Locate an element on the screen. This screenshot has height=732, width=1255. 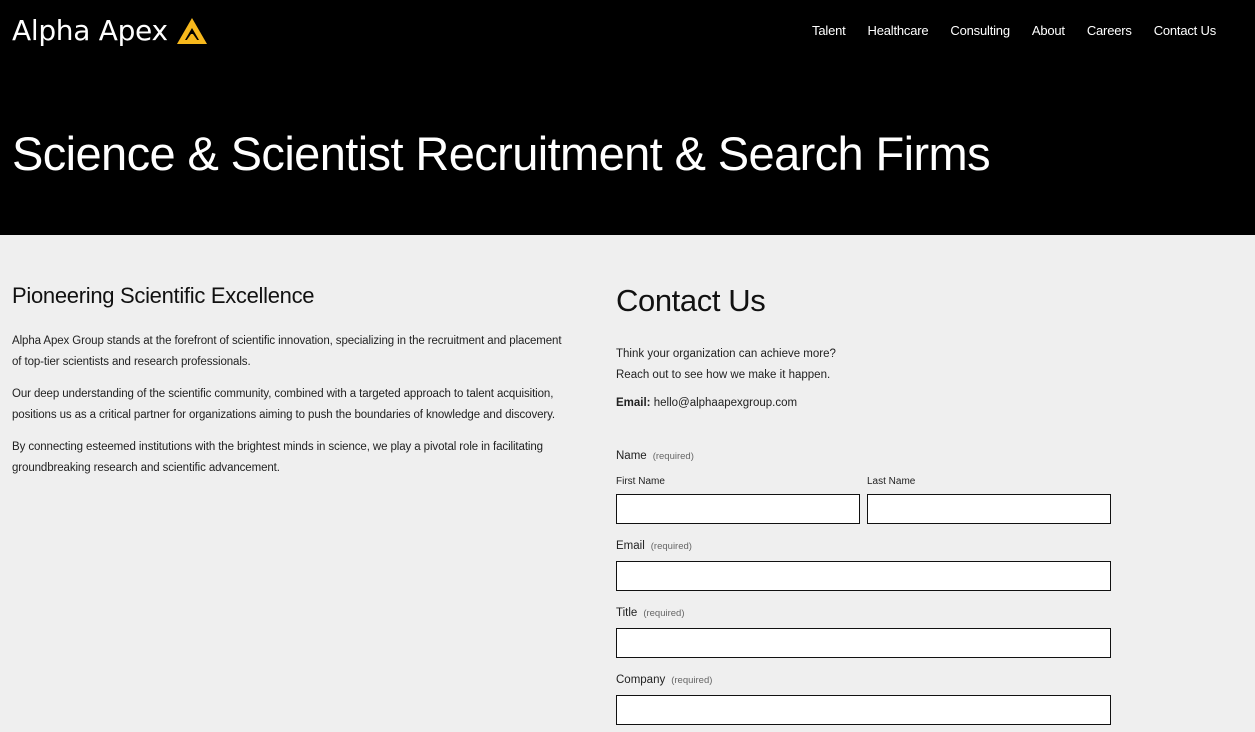
contact-tagline-2: Reach out to see how we make it happen. is located at coordinates (723, 375).